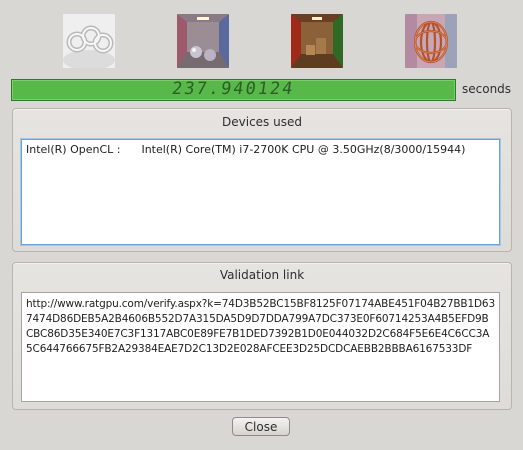 The width and height of the screenshot is (523, 450). I want to click on elapsed-time-unit: seconds, so click(487, 89).